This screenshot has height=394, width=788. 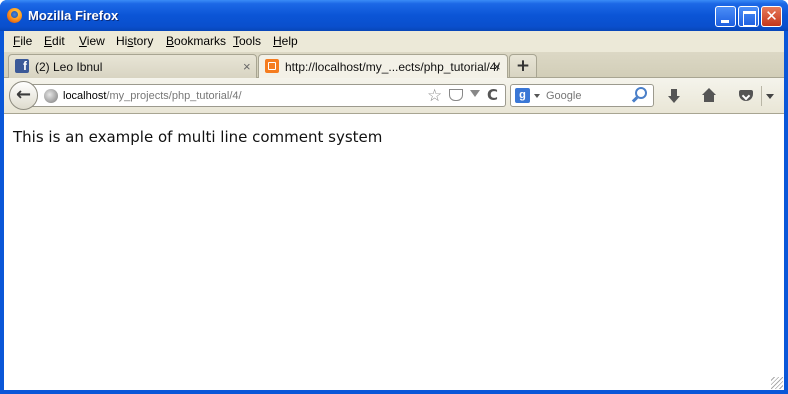 I want to click on toolbar-separator, so click(x=761, y=96).